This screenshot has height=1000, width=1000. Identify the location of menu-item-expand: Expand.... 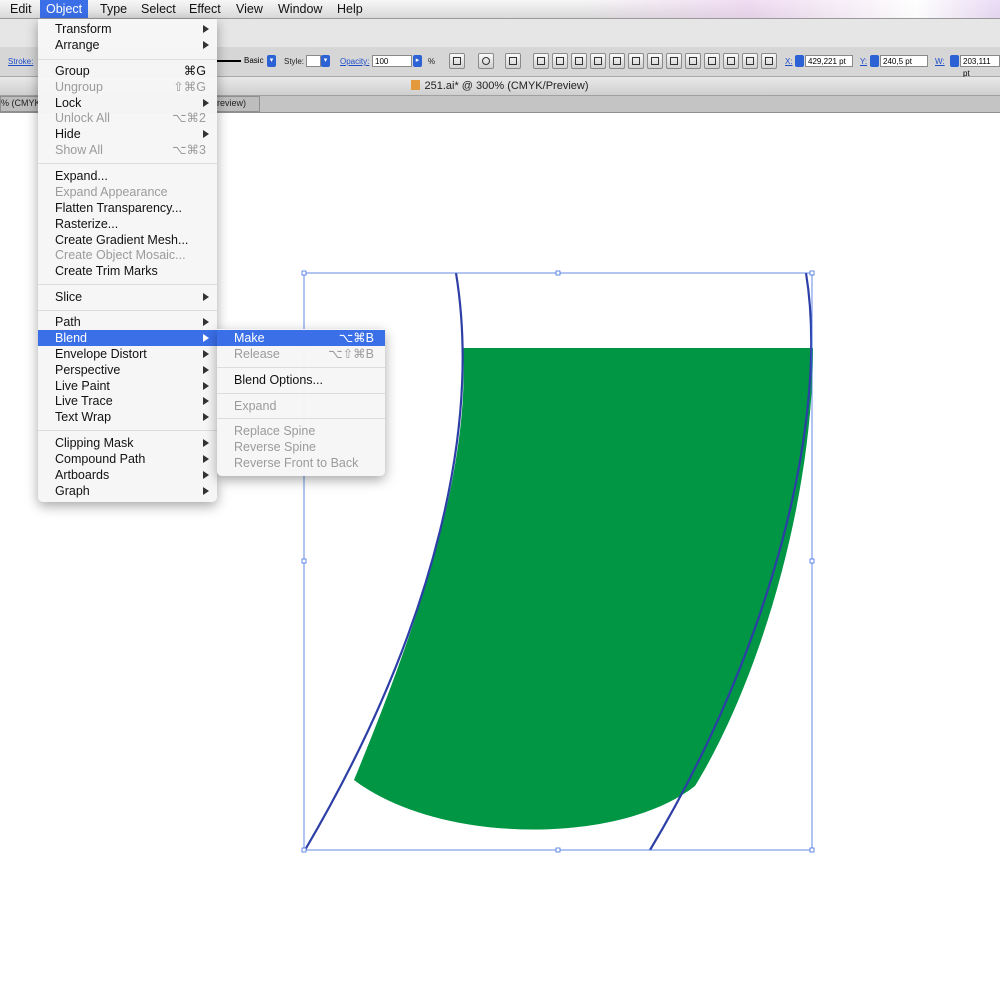
(127, 176).